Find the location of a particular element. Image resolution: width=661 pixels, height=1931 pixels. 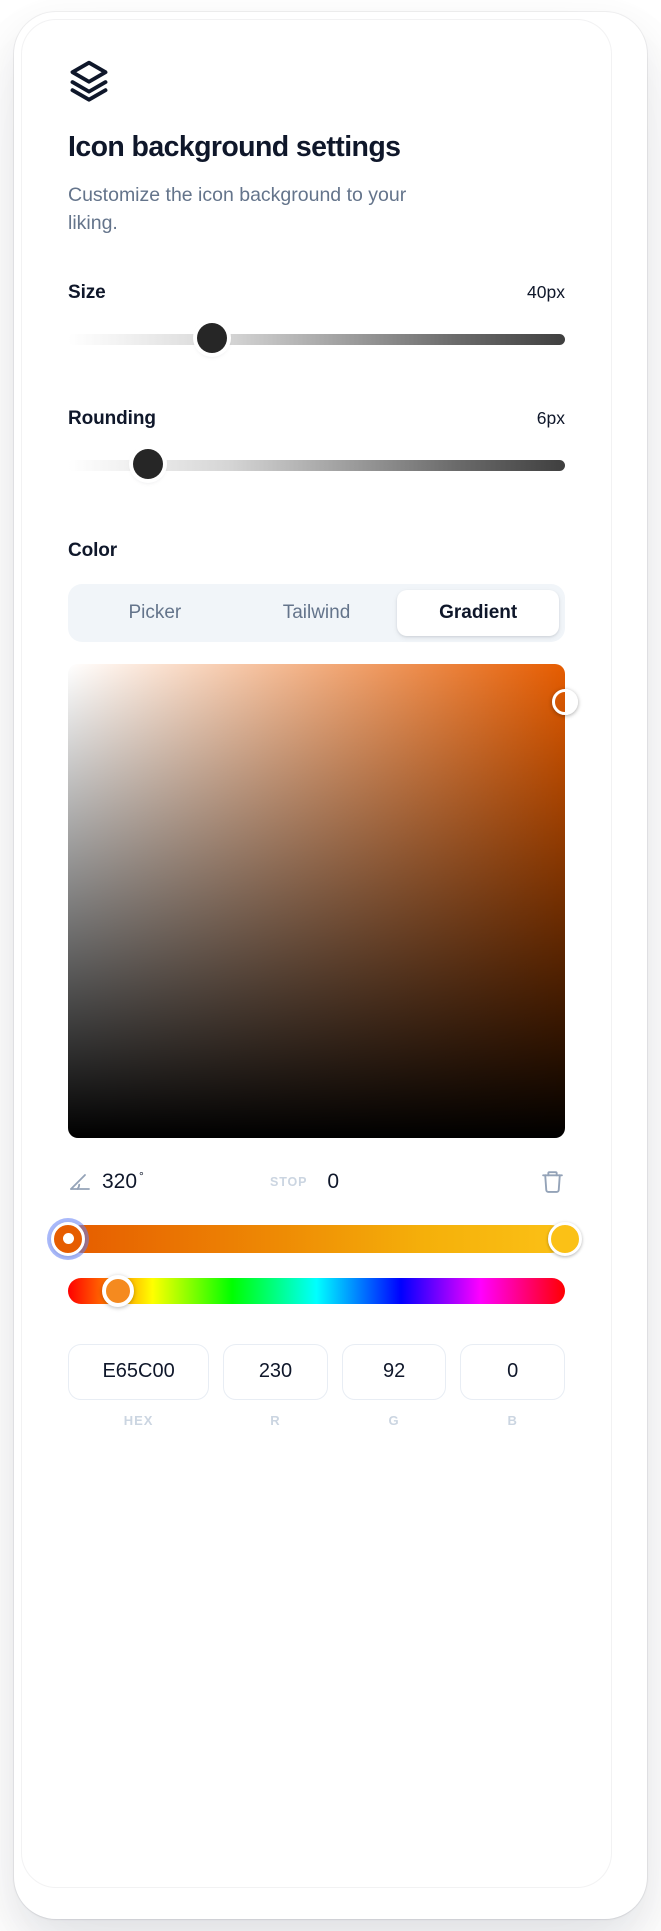

rounding-label: Rounding is located at coordinates (112, 418).